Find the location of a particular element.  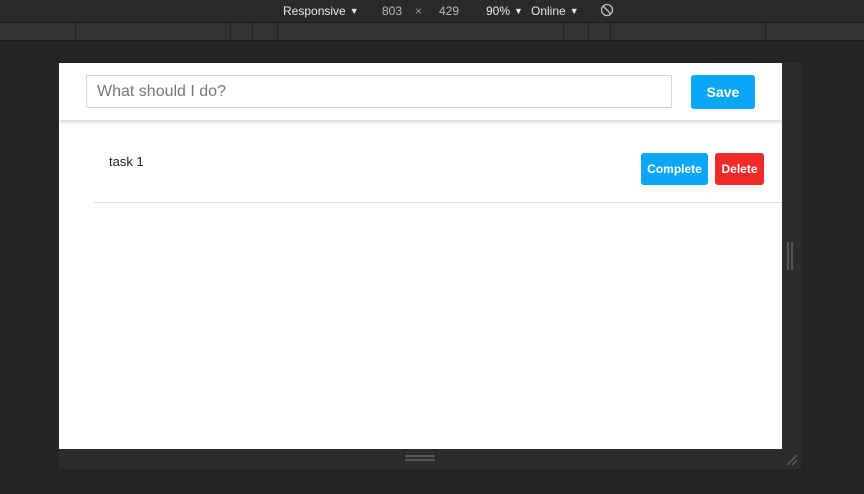

task-text: task 1 is located at coordinates (126, 161).